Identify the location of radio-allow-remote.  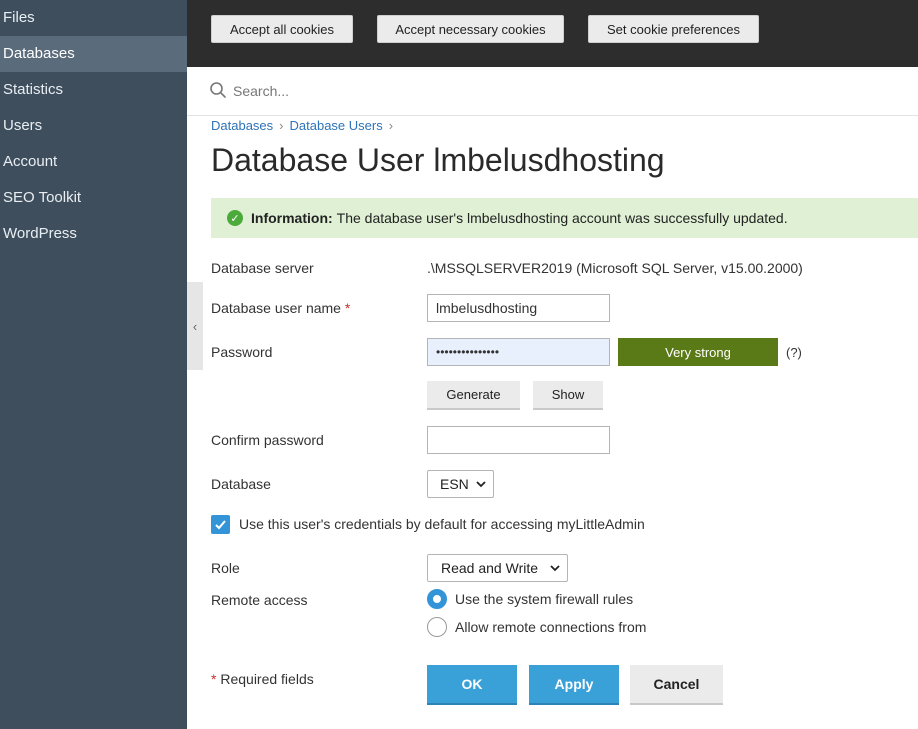
(437, 627).